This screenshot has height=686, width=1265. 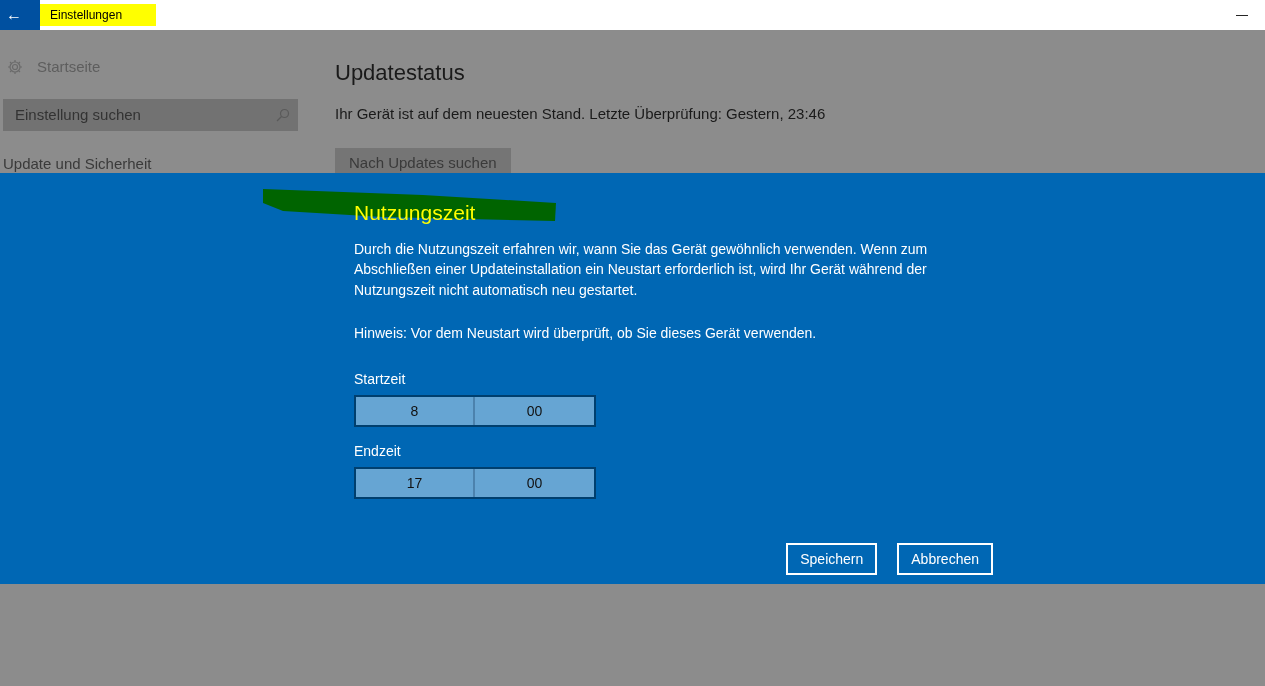 I want to click on hour-value: 17, so click(x=415, y=483).